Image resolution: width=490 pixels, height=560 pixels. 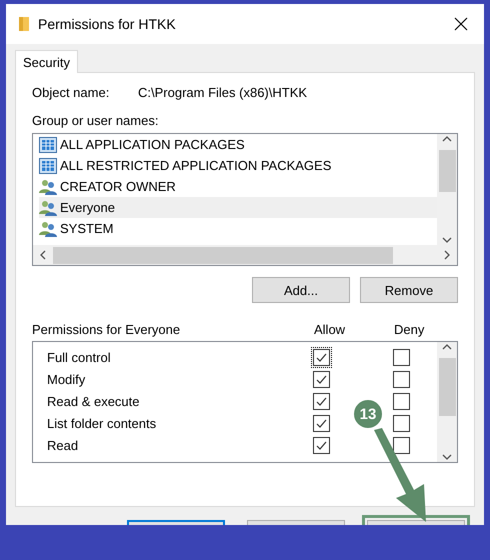 I want to click on object-path: C:\Program Files (x86)\HTKK, so click(x=223, y=92).